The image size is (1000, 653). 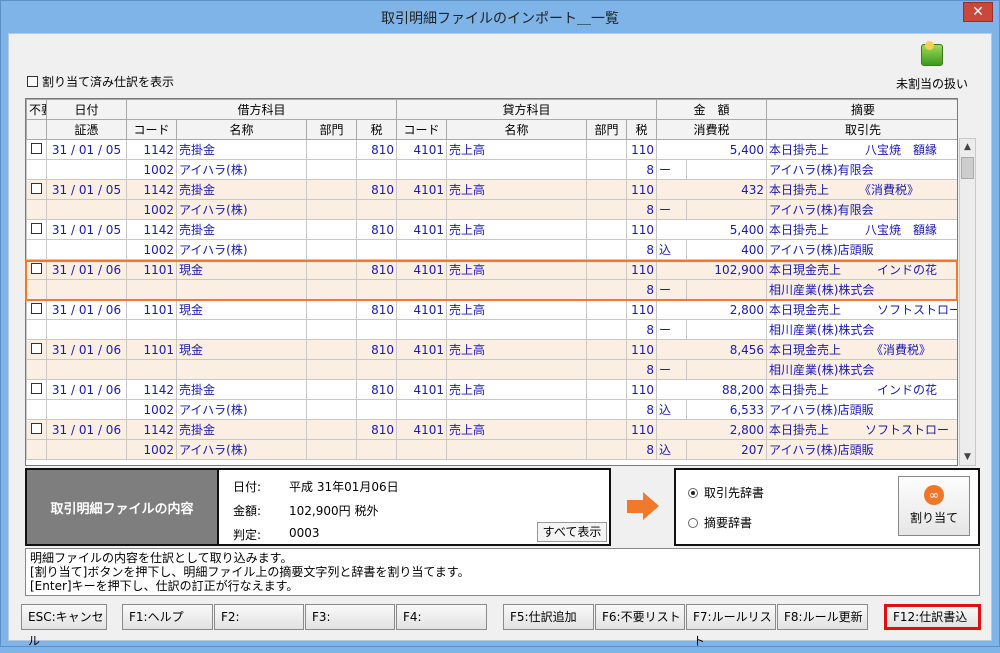 I want to click on memo-cell: 相川産業(株)株式会, so click(x=861, y=369).